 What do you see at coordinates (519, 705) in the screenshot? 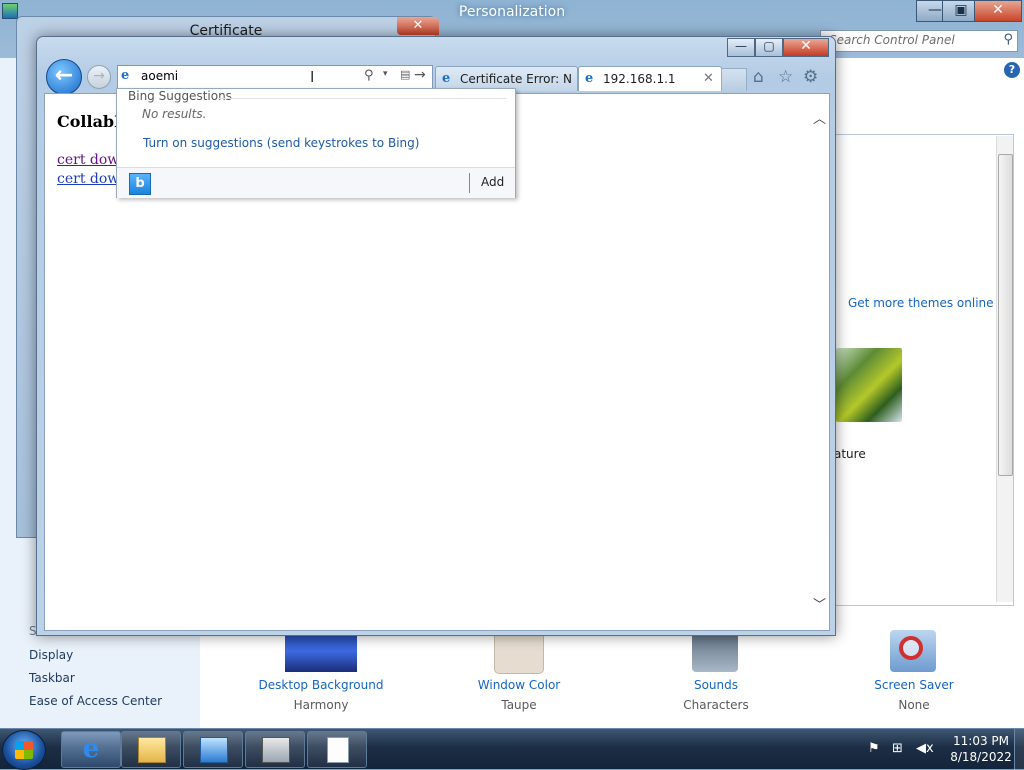
I see `window-color-value: Taupe` at bounding box center [519, 705].